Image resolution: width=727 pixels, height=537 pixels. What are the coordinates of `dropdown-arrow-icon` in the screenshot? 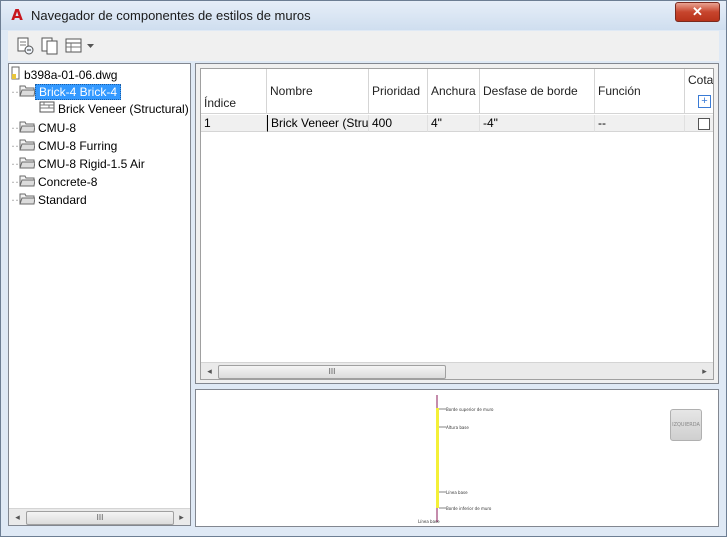 It's located at (91, 46).